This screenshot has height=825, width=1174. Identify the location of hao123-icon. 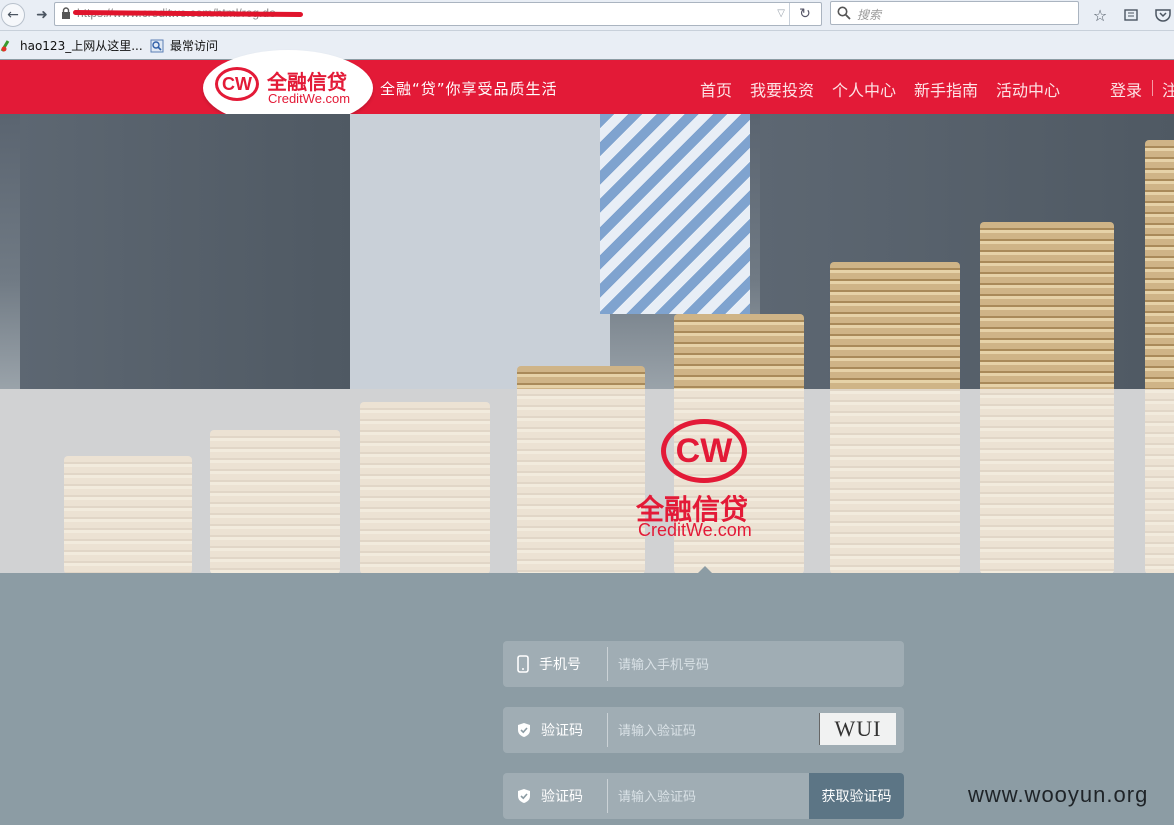
(5, 45).